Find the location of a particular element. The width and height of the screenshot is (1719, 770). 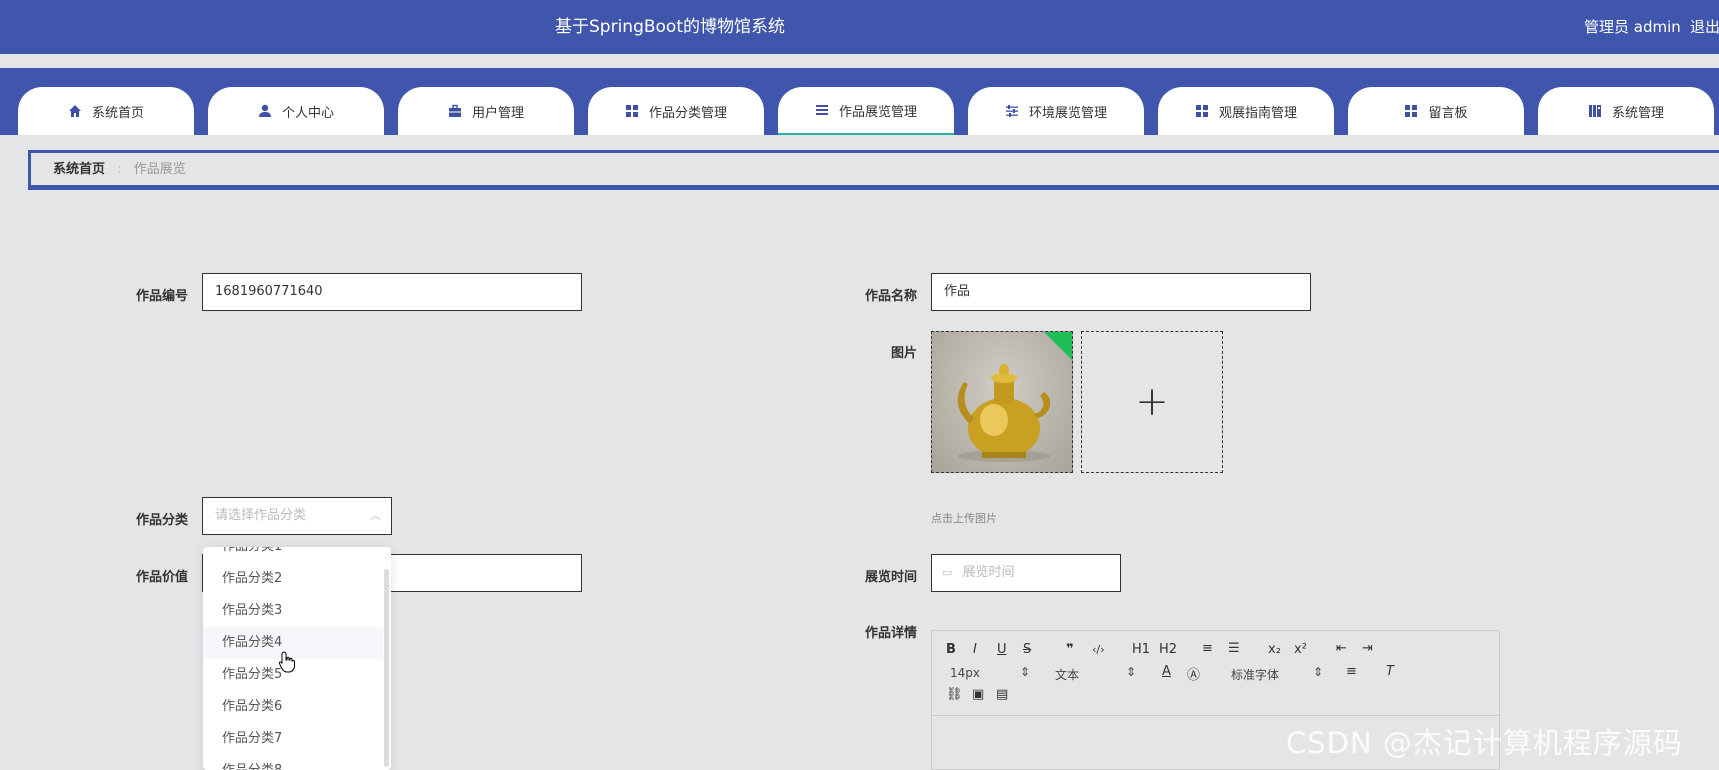

watermark: CSDN @杰记计算机程序源码 is located at coordinates (1484, 743).